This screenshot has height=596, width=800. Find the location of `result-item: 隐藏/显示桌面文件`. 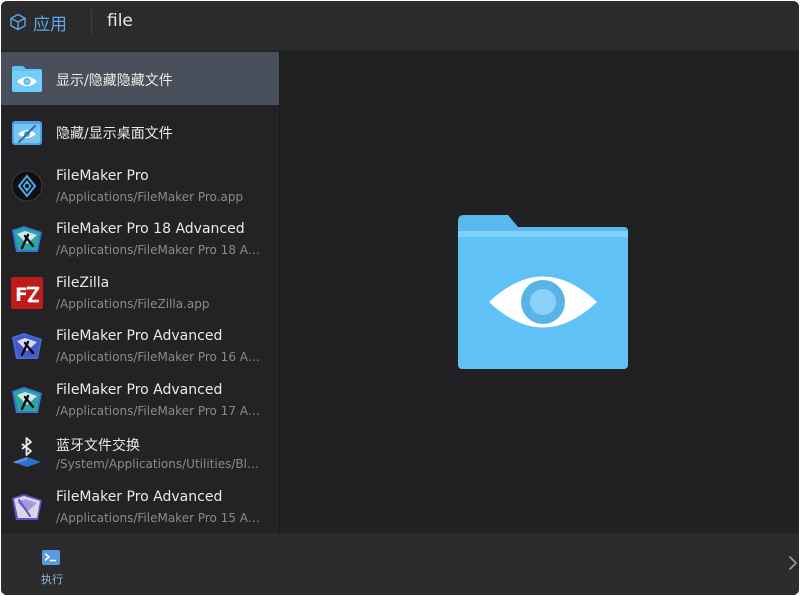

result-item: 隐藏/显示桌面文件 is located at coordinates (140, 131).